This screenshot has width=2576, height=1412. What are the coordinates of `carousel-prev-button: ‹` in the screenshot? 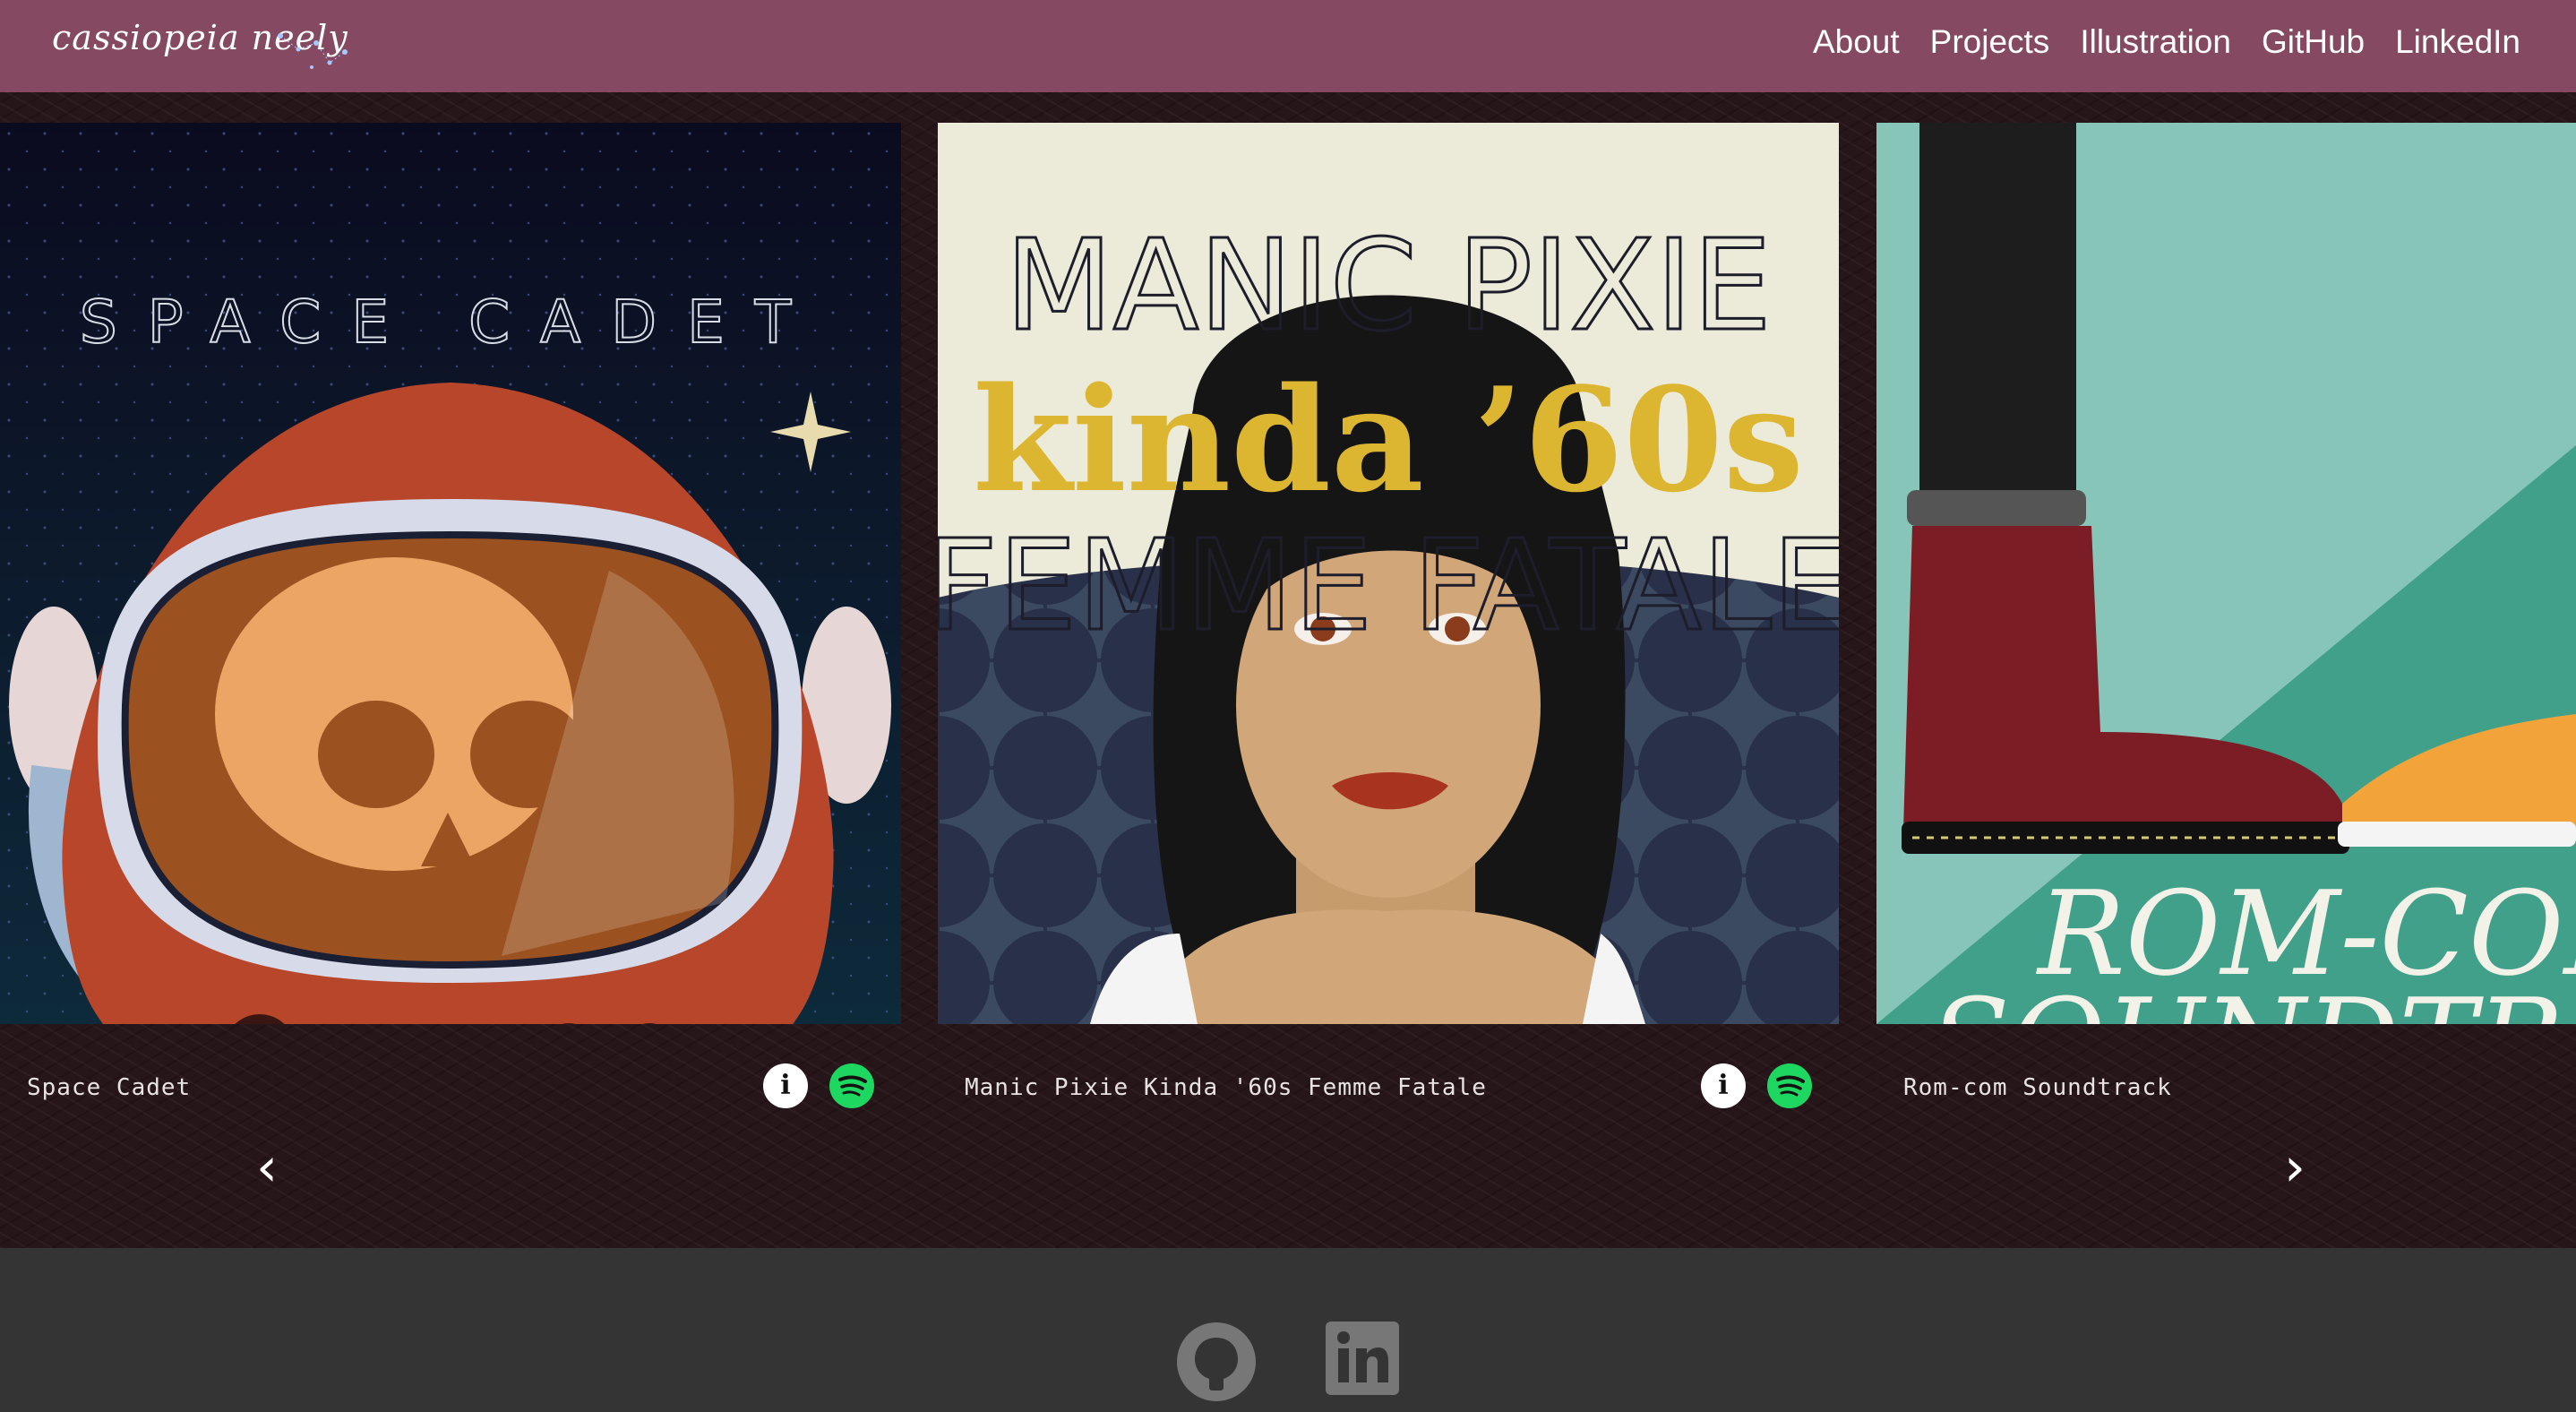 It's located at (267, 1167).